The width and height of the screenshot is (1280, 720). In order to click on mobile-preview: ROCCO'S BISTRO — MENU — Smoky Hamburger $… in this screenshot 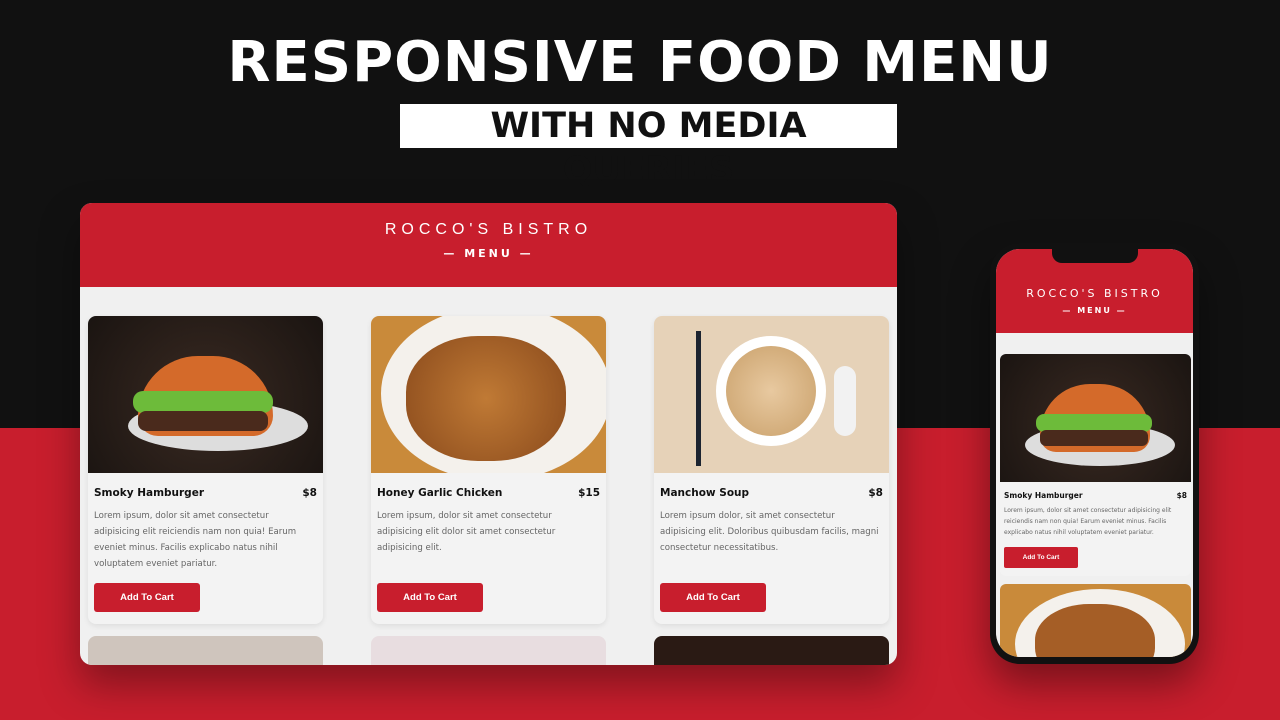, I will do `click(1094, 453)`.